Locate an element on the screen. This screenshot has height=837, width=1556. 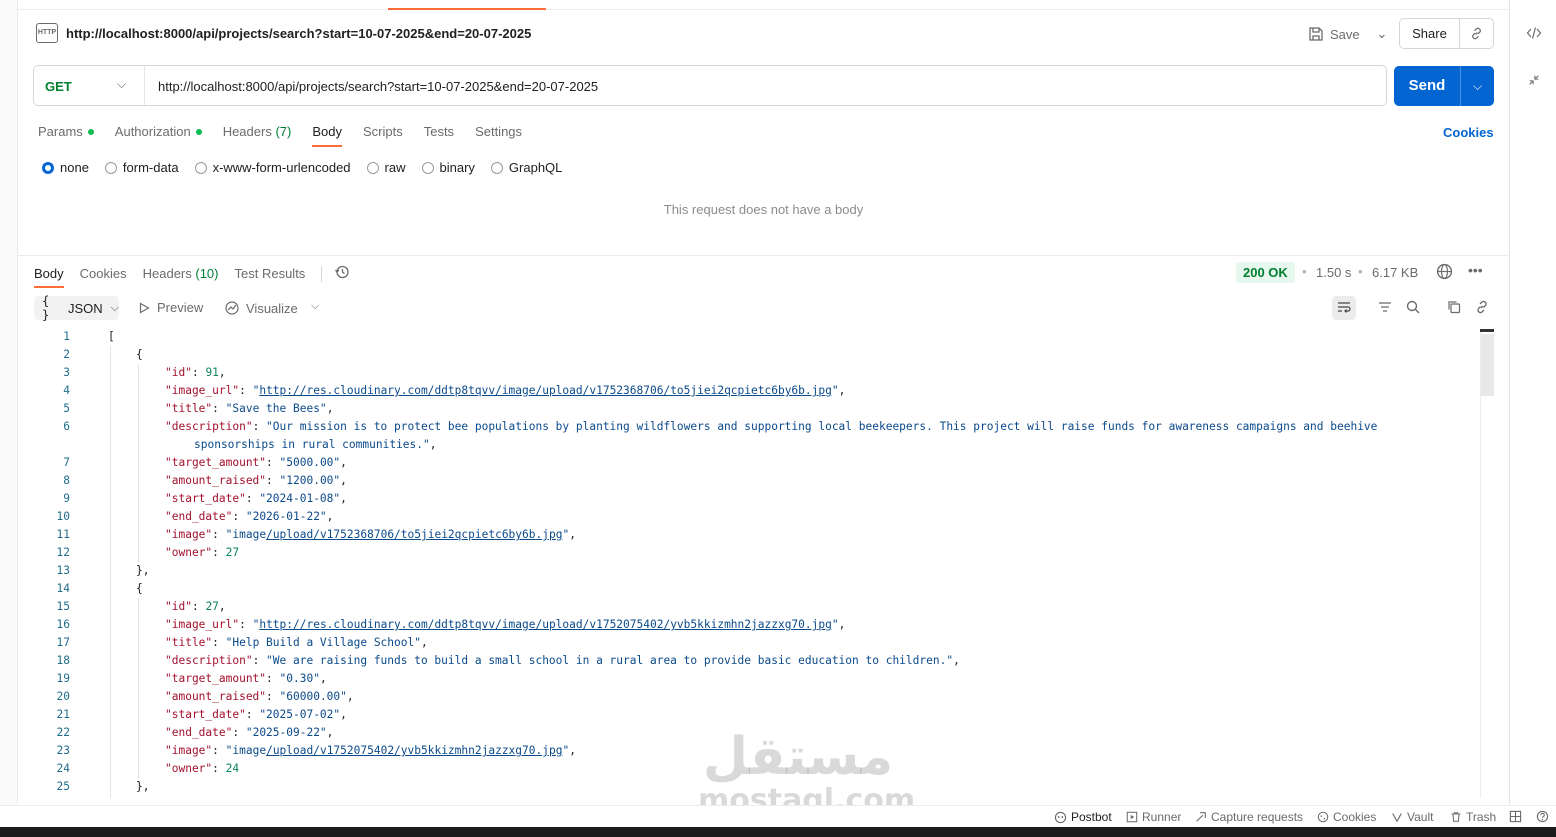
postbot-button: Postbot is located at coordinates (1083, 817).